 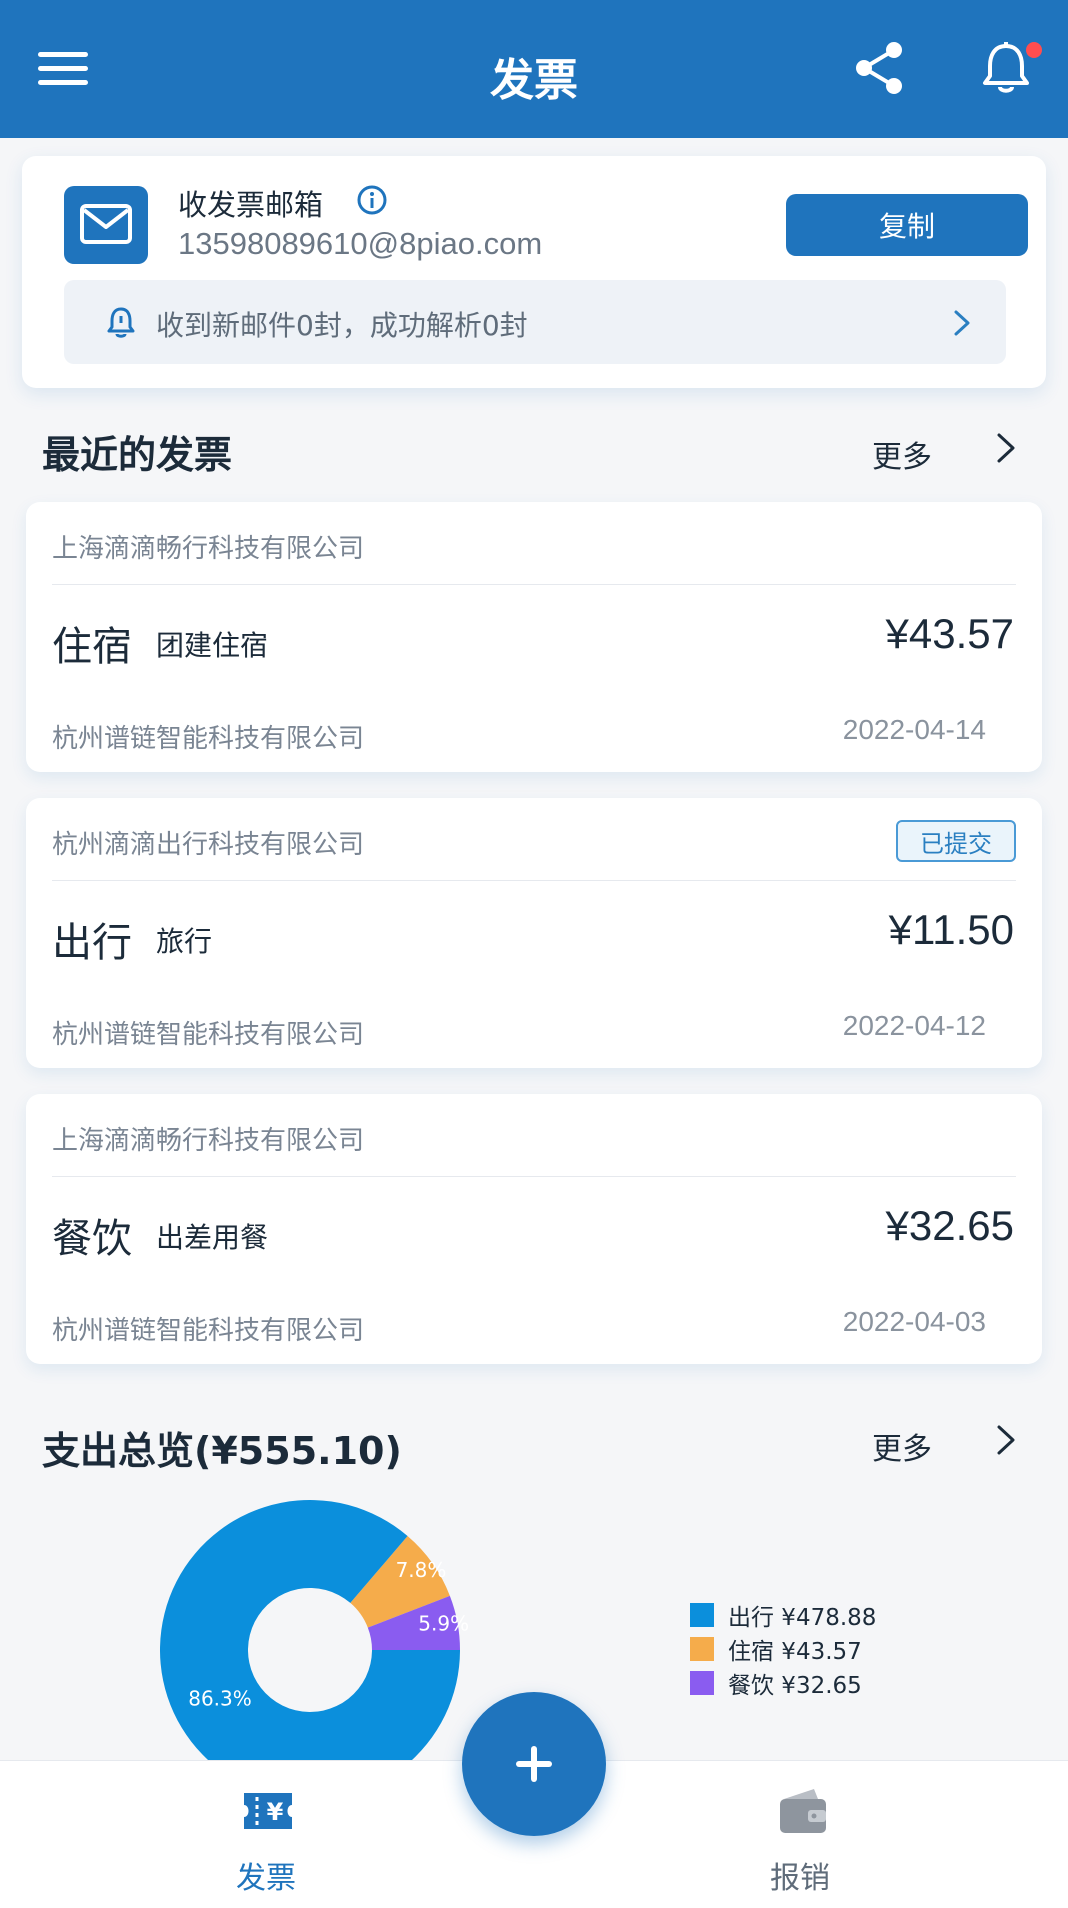 I want to click on mailbox-address: 13598089610@8piao.com, so click(x=360, y=243).